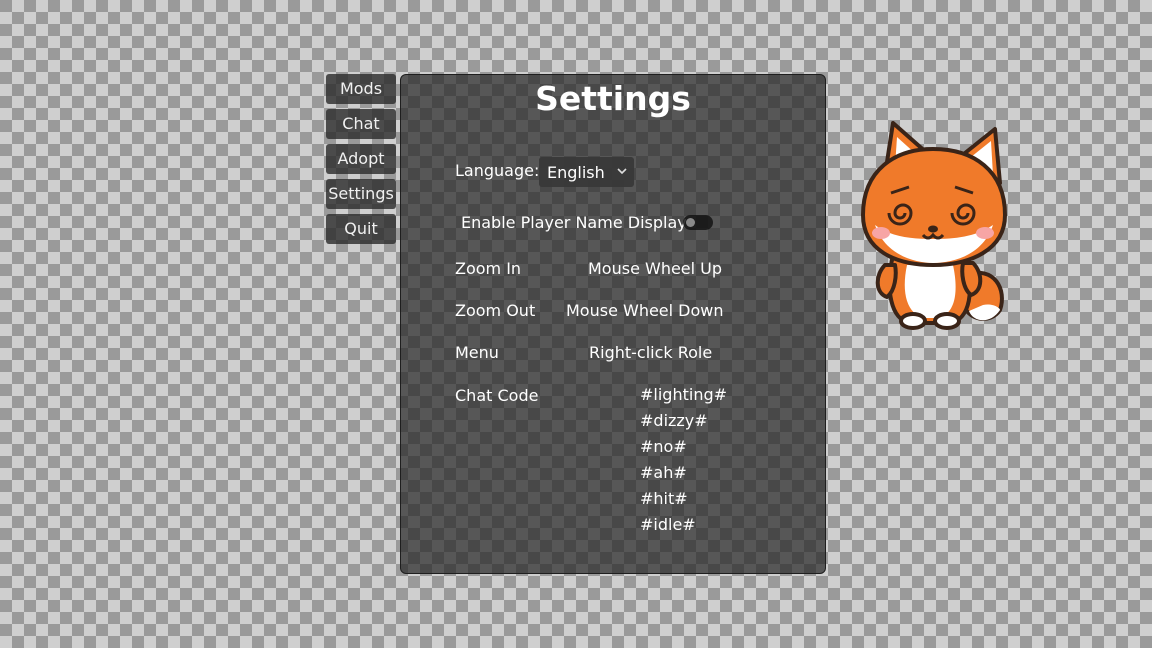 Image resolution: width=1152 pixels, height=648 pixels. Describe the element at coordinates (668, 524) in the screenshot. I see `chat-code-item: #idle#` at that location.